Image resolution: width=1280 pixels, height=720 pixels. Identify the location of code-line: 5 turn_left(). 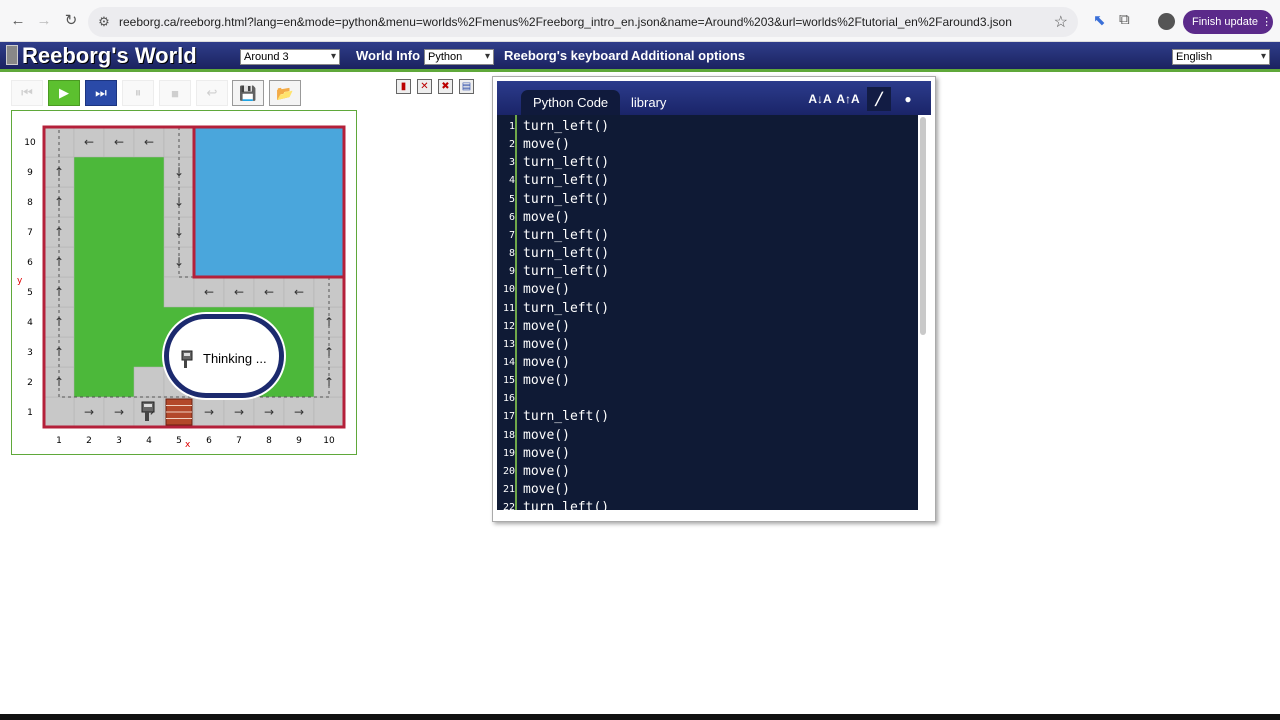
(707, 200).